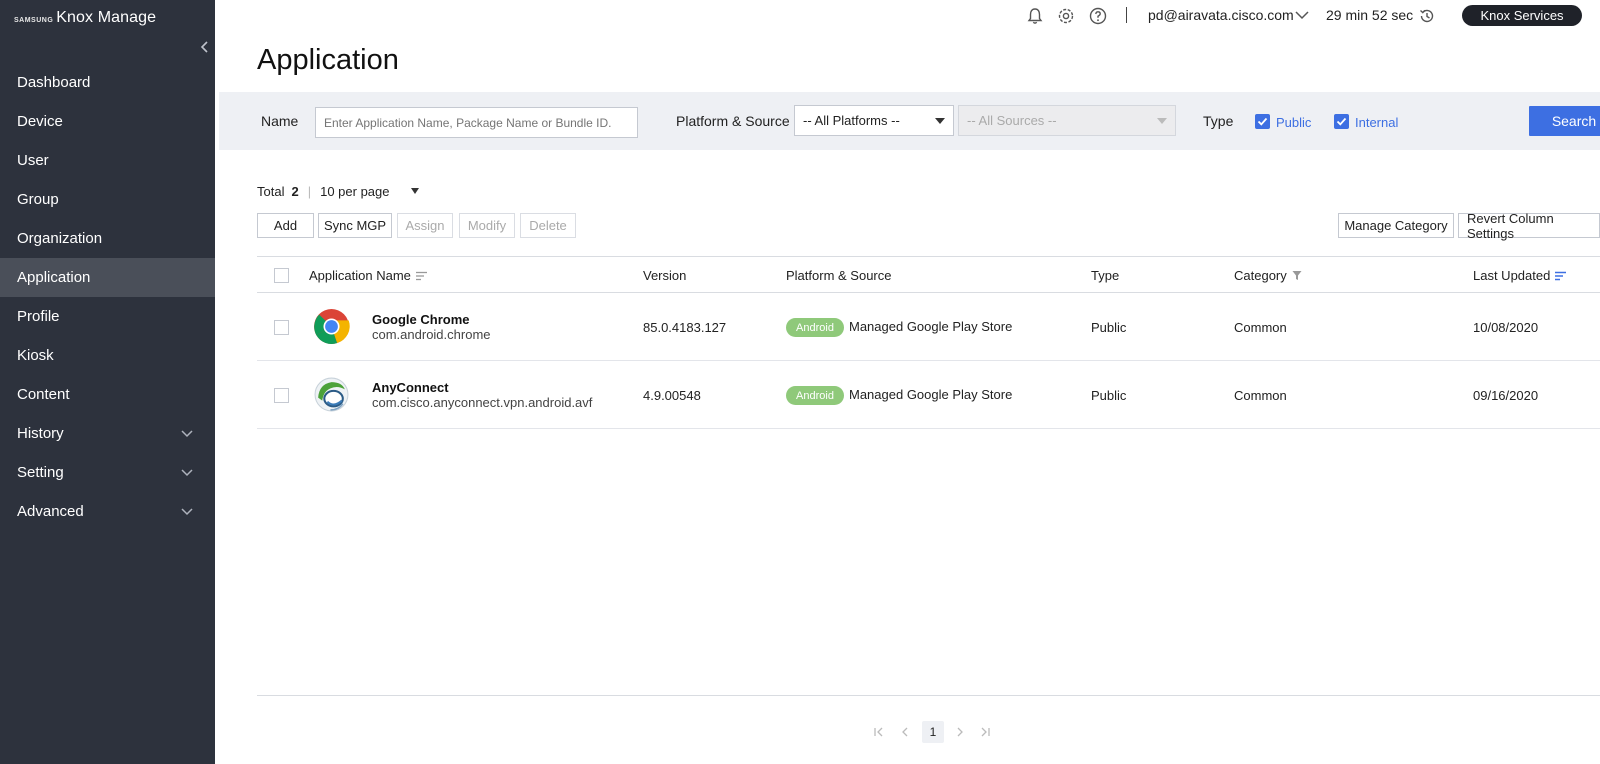  Describe the element at coordinates (960, 732) in the screenshot. I see `next-page-icon` at that location.